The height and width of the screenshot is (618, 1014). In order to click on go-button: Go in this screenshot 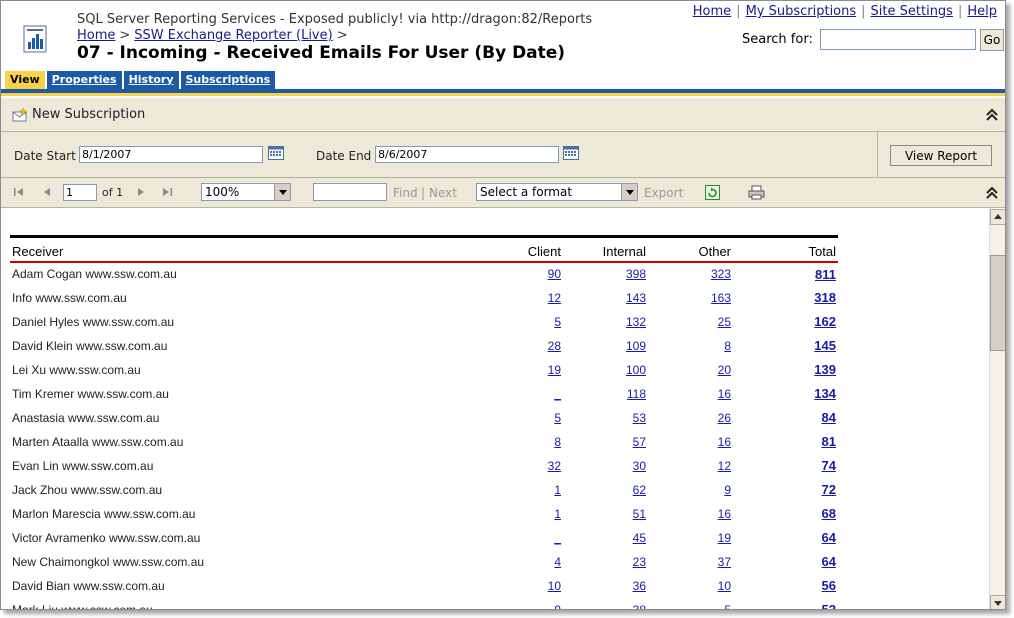, I will do `click(992, 40)`.